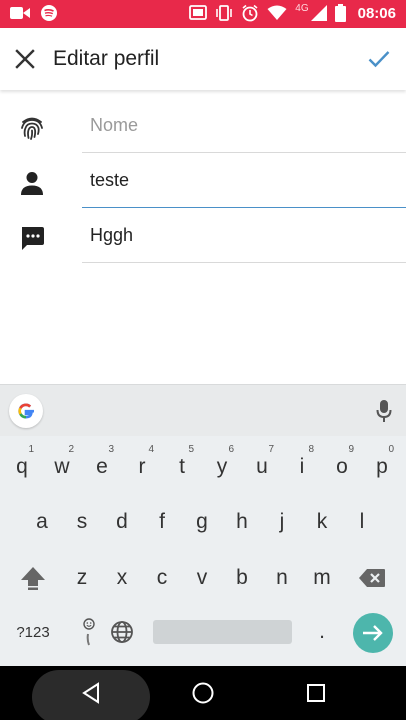 This screenshot has width=406, height=720. I want to click on navigation-bar, so click(203, 693).